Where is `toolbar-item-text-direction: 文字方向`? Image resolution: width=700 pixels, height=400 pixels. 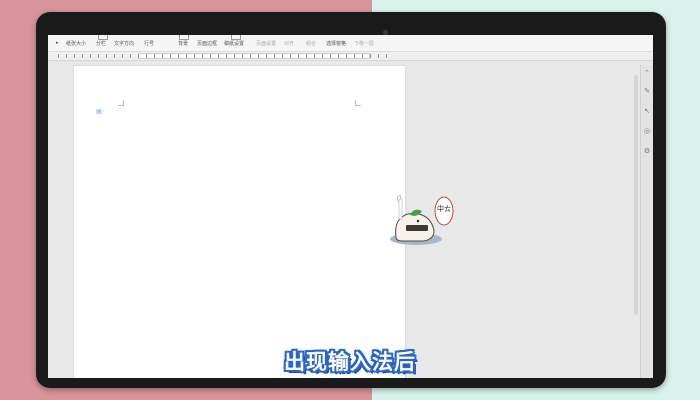 toolbar-item-text-direction: 文字方向 is located at coordinates (124, 43).